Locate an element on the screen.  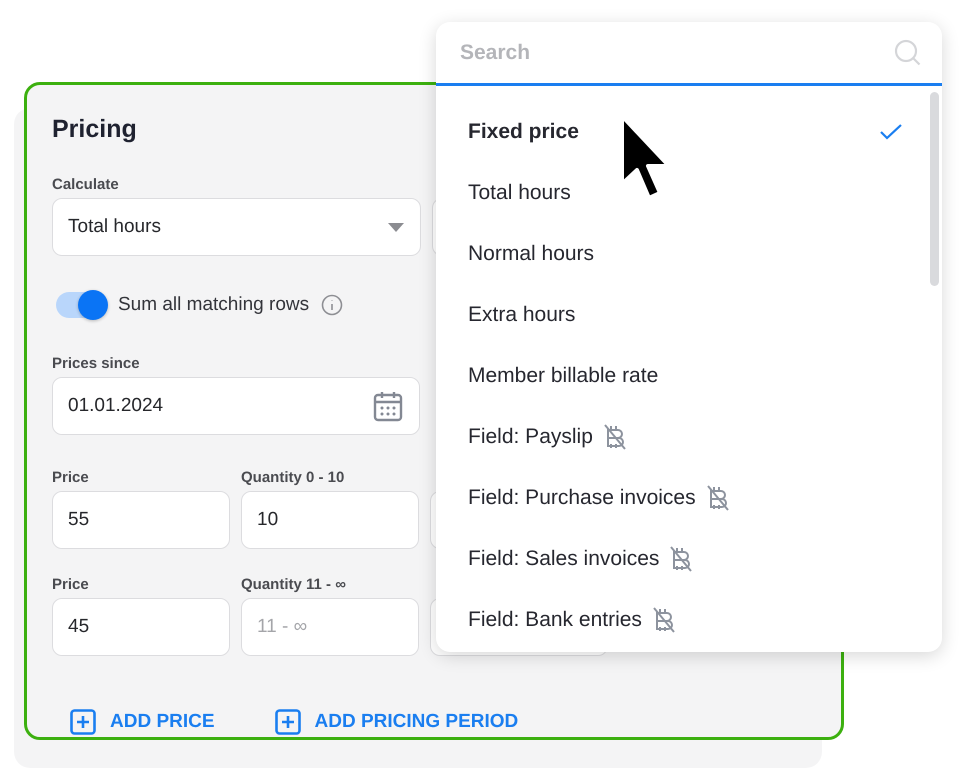
quantity-field: 10 is located at coordinates (330, 520).